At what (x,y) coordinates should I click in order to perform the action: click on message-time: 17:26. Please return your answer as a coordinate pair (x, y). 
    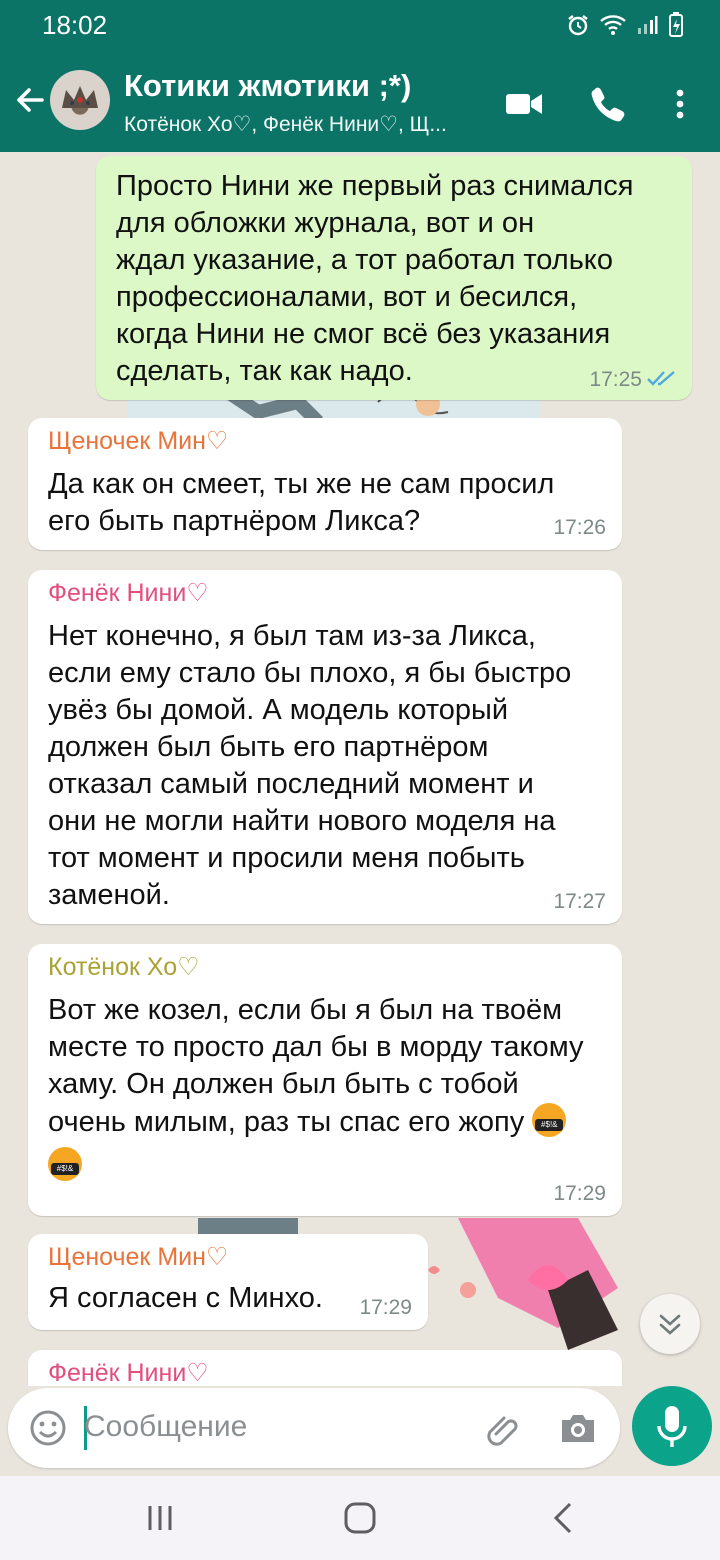
    Looking at the image, I should click on (579, 527).